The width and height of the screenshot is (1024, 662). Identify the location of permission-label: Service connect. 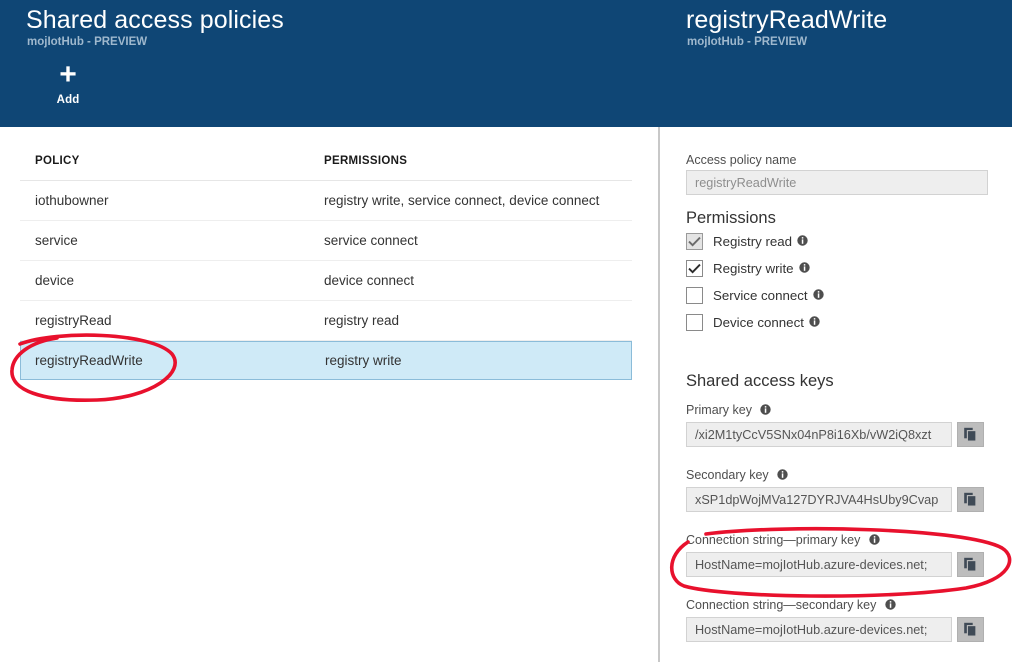
(760, 295).